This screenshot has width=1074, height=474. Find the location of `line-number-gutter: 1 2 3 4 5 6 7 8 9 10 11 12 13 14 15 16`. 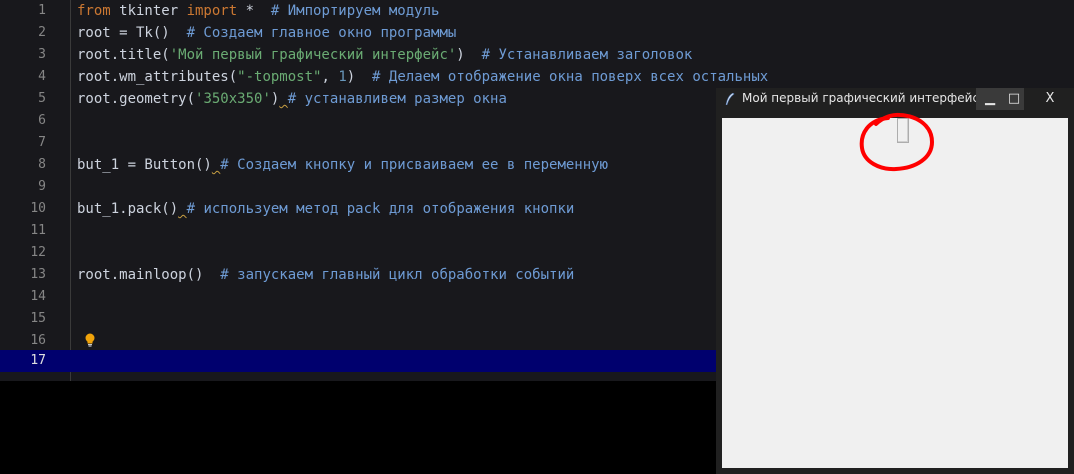

line-number-gutter: 1 2 3 4 5 6 7 8 9 10 11 12 13 14 15 16 is located at coordinates (35, 190).